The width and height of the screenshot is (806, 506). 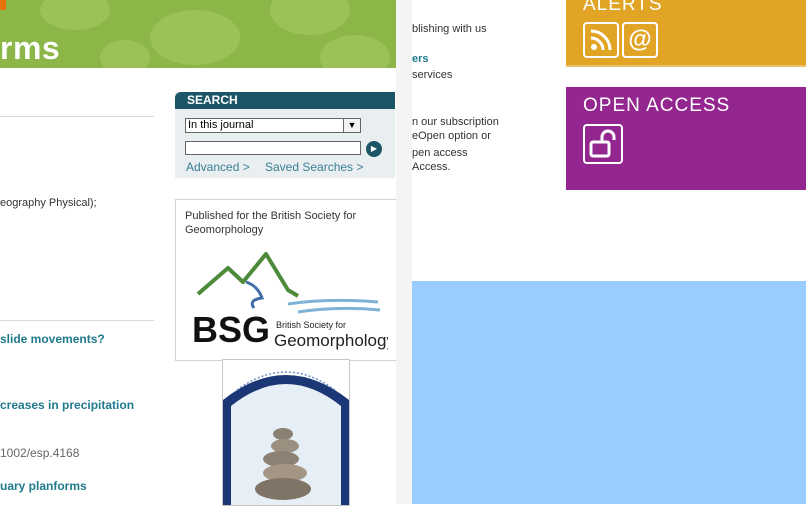 What do you see at coordinates (273, 125) in the screenshot?
I see `search-scope-select: In this journal ▼` at bounding box center [273, 125].